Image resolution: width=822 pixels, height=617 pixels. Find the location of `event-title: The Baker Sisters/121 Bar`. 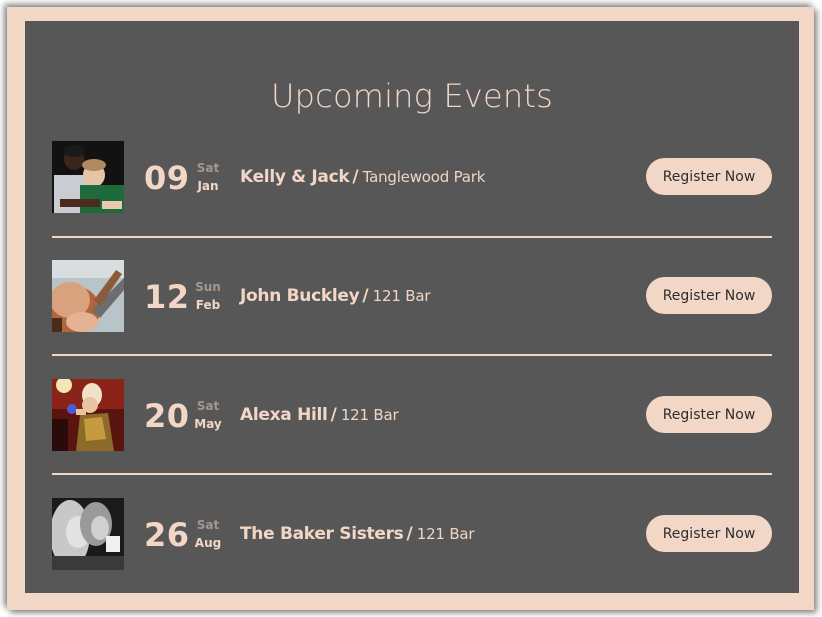

event-title: The Baker Sisters/121 Bar is located at coordinates (357, 534).